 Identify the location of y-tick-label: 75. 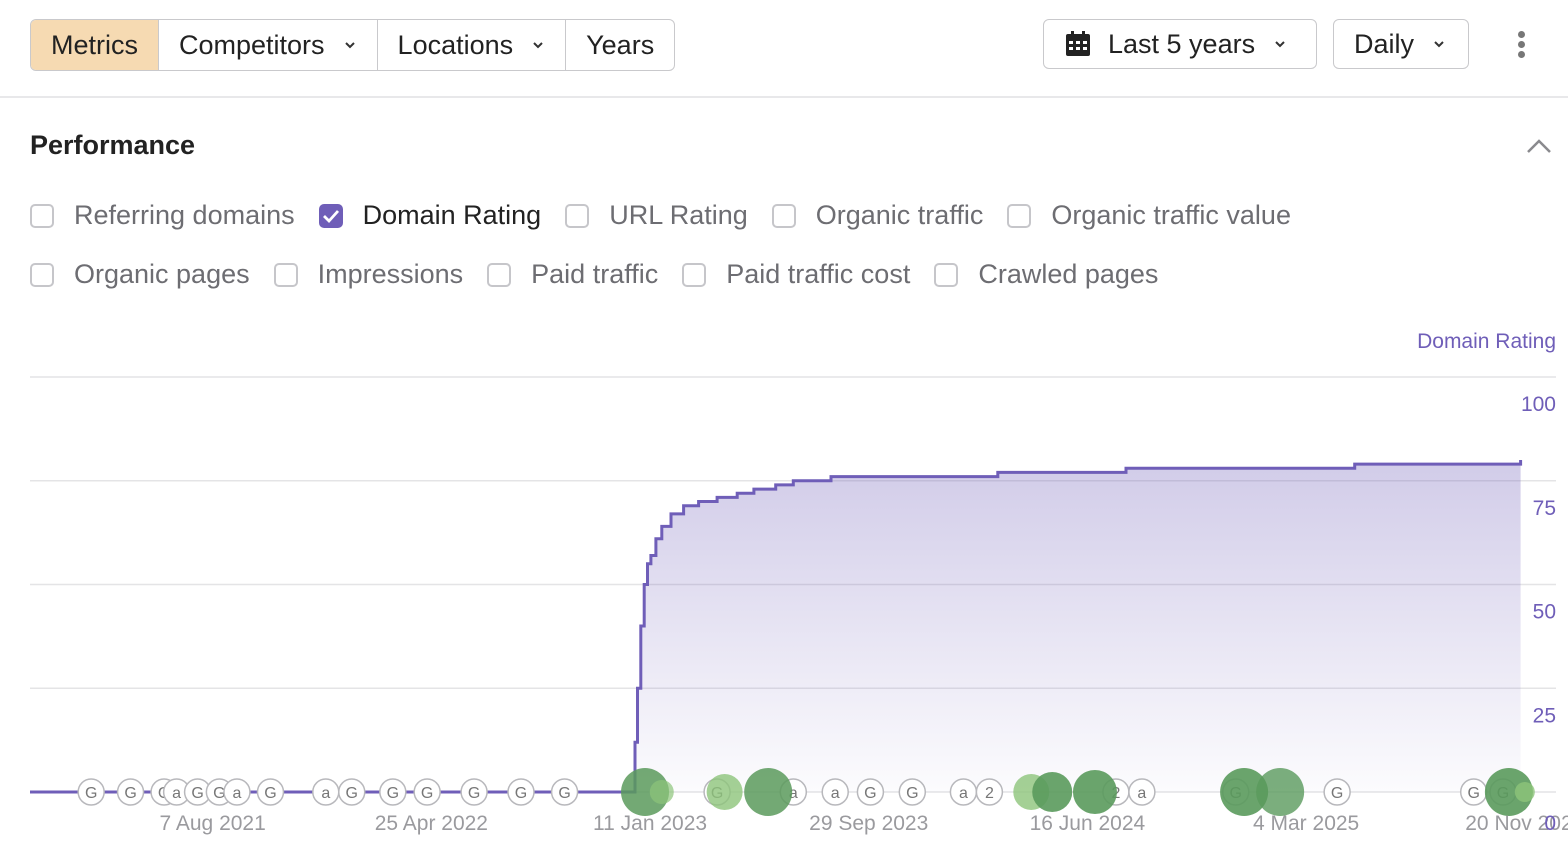
(1544, 508).